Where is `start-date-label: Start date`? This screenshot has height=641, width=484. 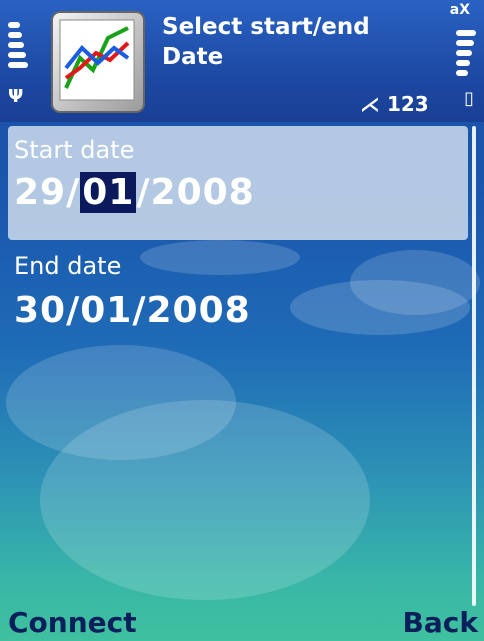 start-date-label: Start date is located at coordinates (74, 150).